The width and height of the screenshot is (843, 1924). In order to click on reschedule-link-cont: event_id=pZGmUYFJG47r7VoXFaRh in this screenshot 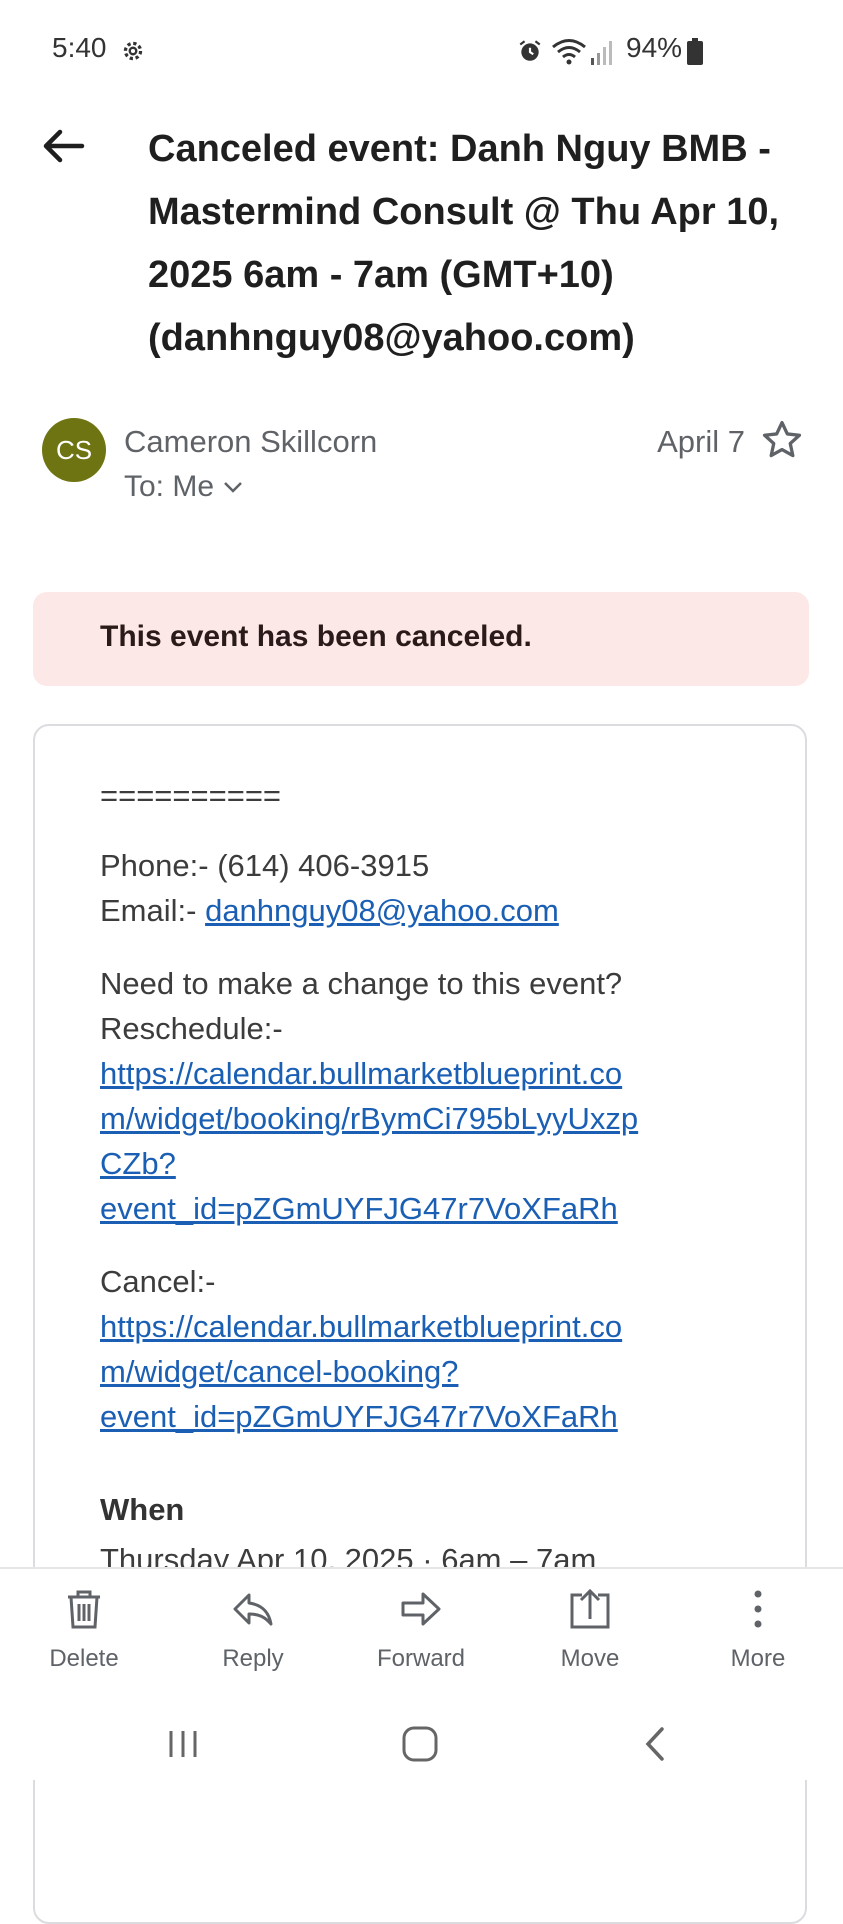, I will do `click(359, 1209)`.